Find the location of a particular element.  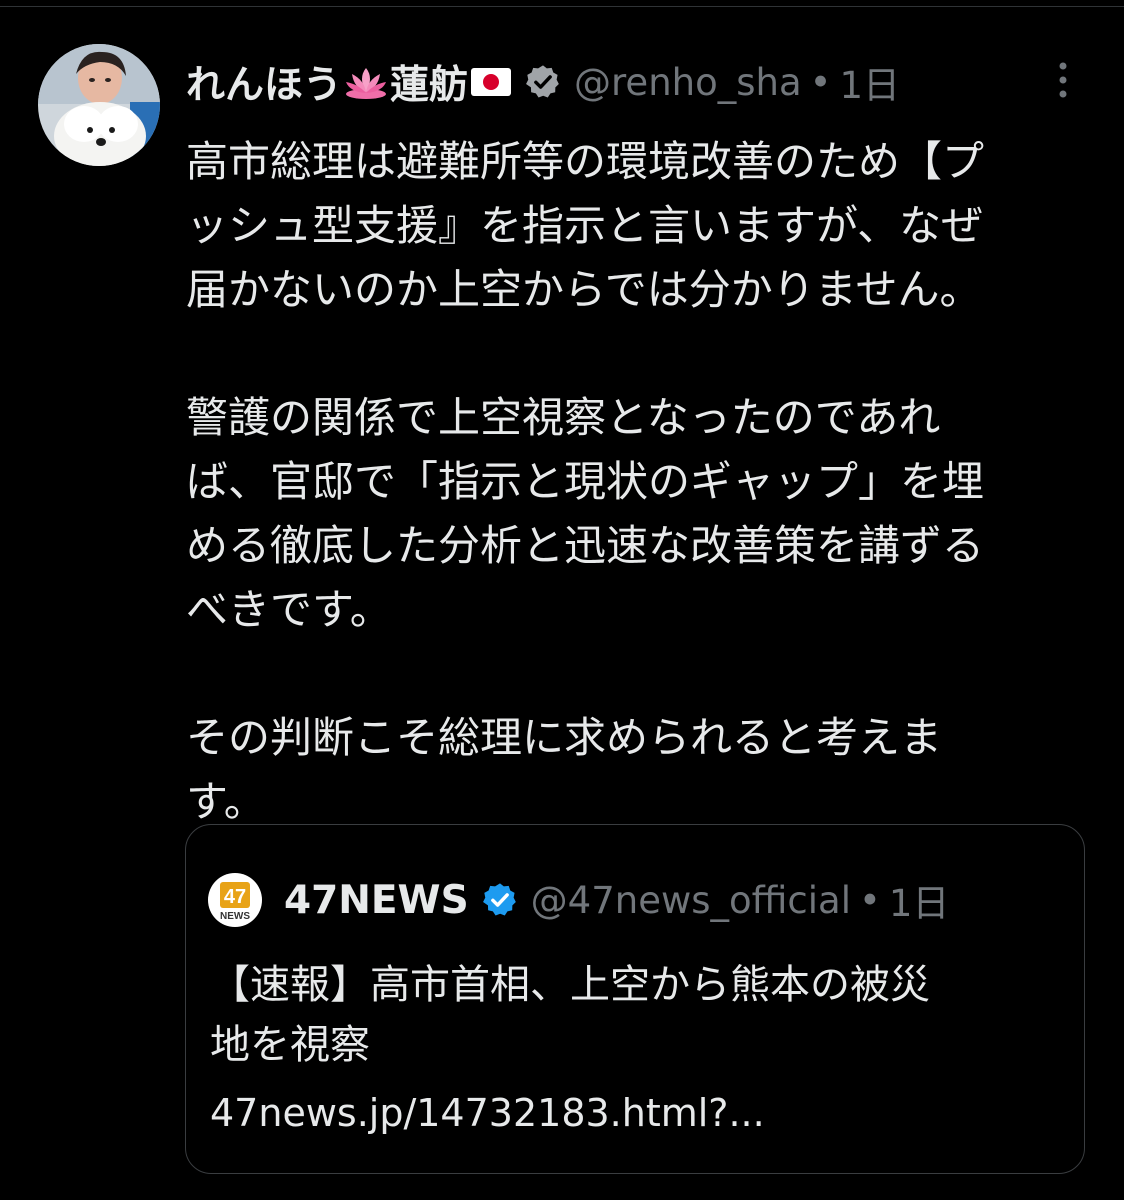

quote-display-name: 47NEWS is located at coordinates (376, 900).